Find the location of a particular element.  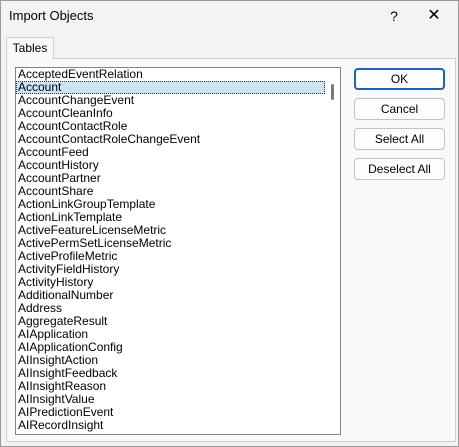

list-item: AdditionalNumber is located at coordinates (170, 295).